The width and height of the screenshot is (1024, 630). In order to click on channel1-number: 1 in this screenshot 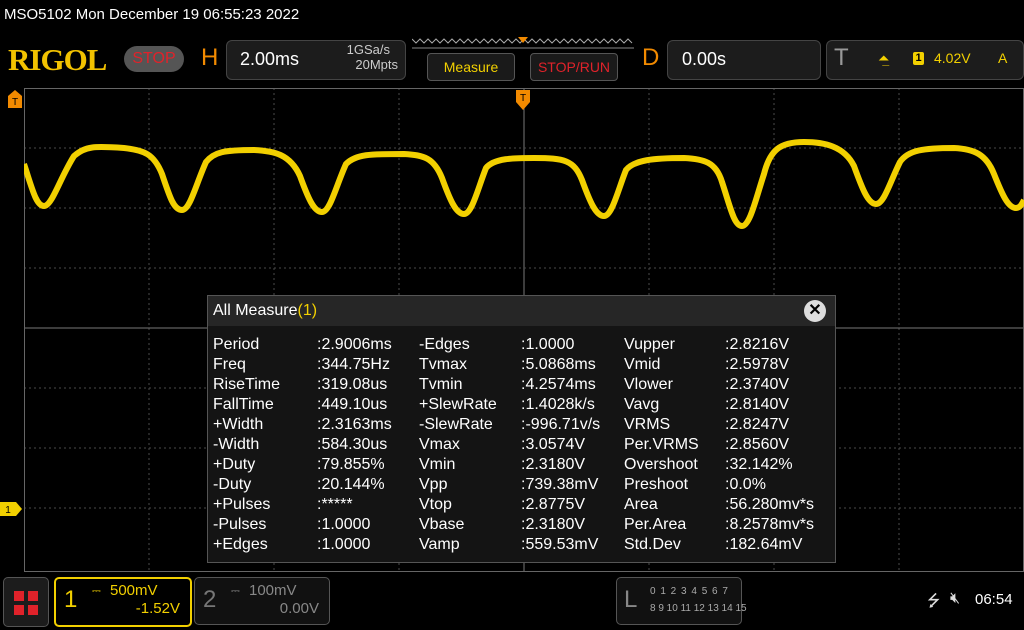, I will do `click(71, 599)`.